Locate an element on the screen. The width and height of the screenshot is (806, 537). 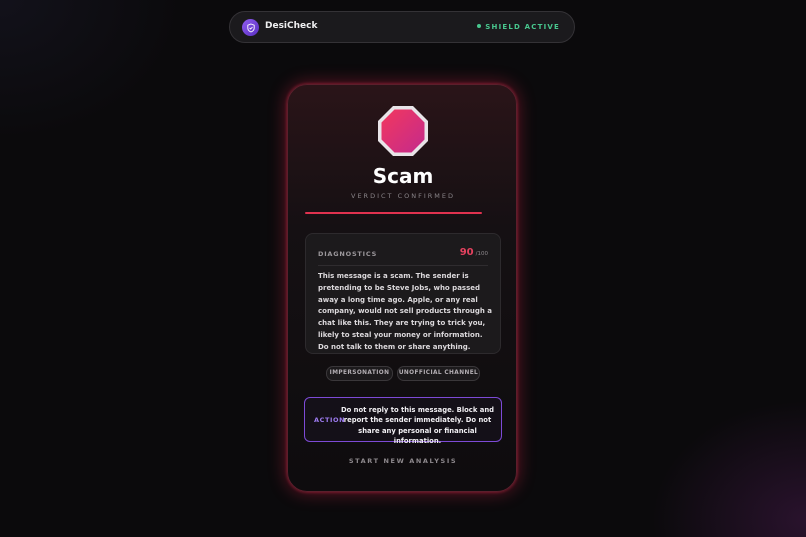
diagnostics-label: DIAGNOSTICS is located at coordinates (348, 254).